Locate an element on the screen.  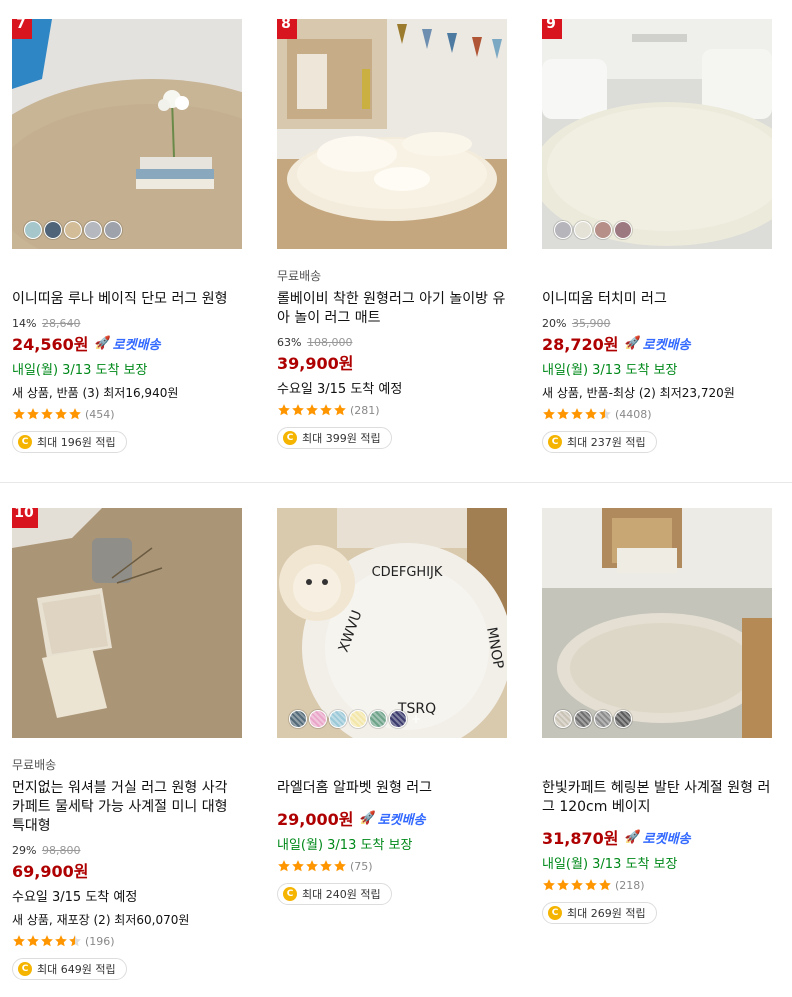
reward-badge: C 최대 237원 적립 is located at coordinates (599, 442).